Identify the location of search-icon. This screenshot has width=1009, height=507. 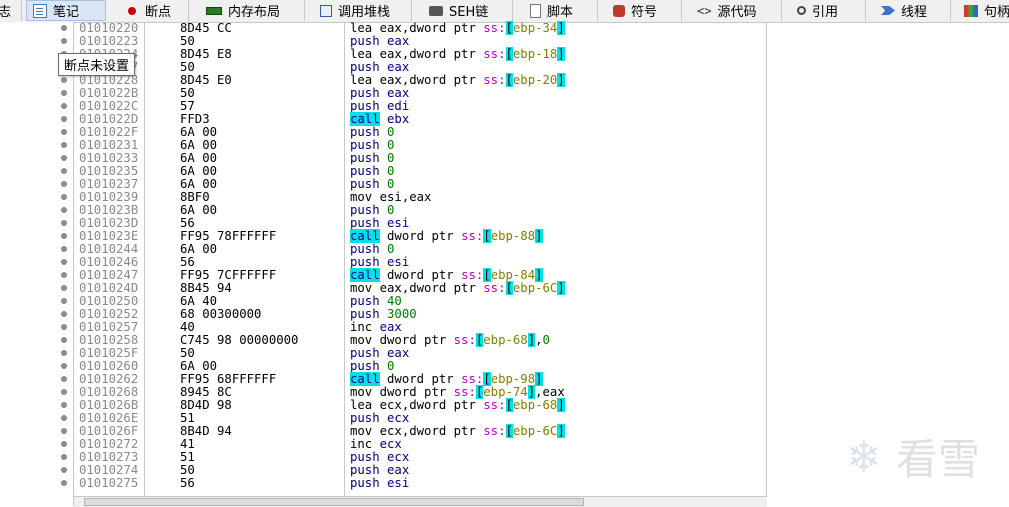
(801, 10).